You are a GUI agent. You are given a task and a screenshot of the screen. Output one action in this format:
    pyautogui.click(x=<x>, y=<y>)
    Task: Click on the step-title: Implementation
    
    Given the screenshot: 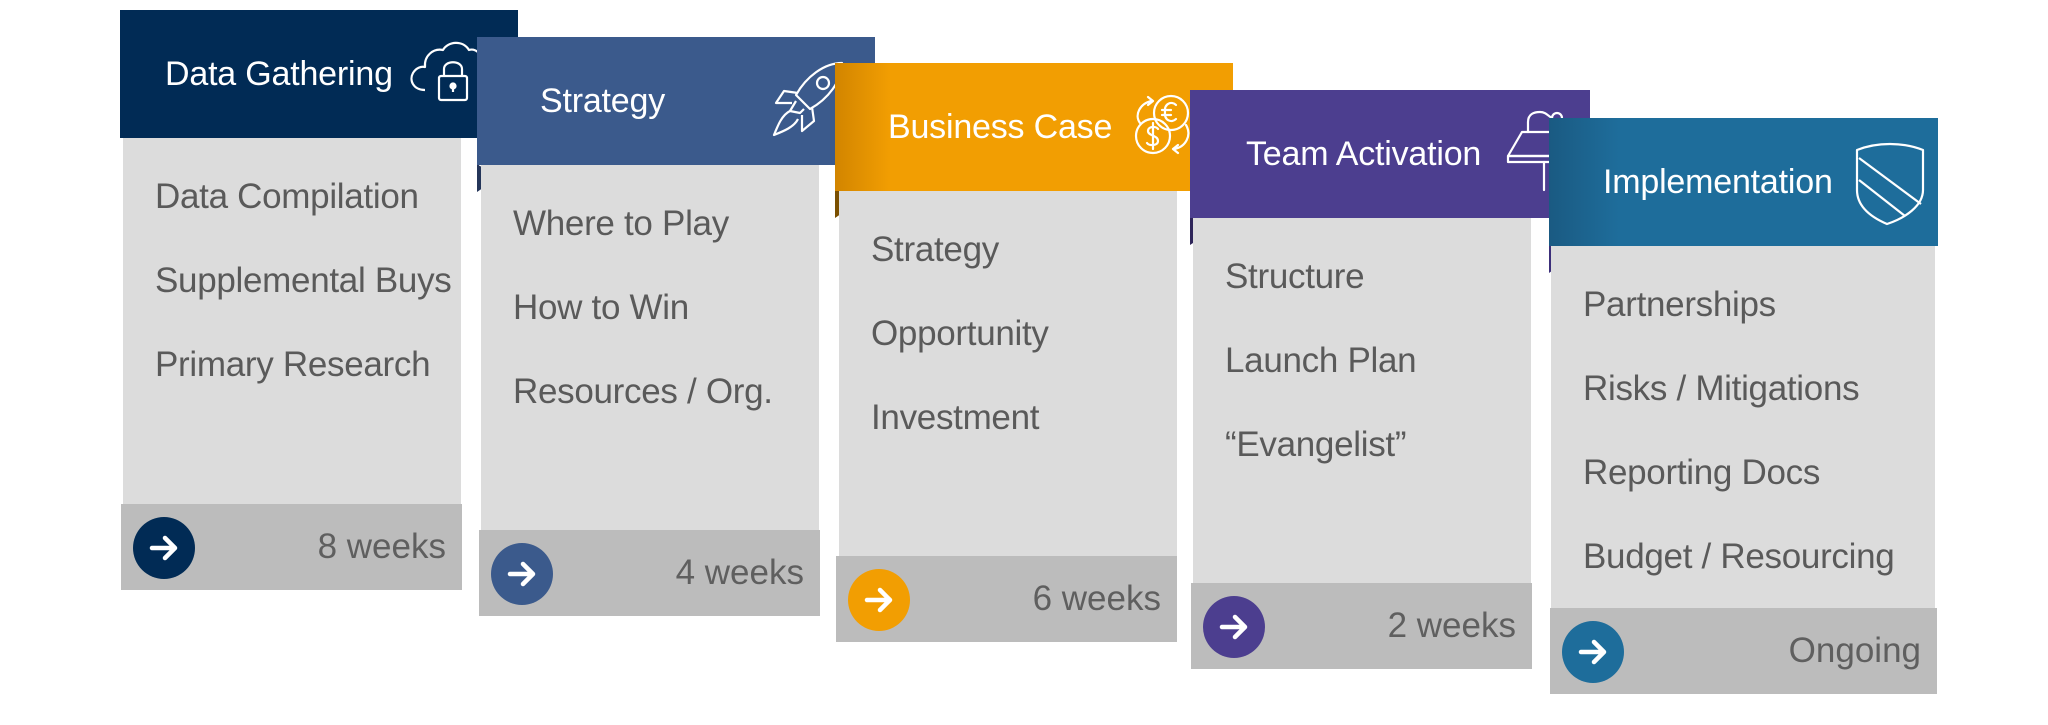 What is the action you would take?
    pyautogui.click(x=1718, y=181)
    